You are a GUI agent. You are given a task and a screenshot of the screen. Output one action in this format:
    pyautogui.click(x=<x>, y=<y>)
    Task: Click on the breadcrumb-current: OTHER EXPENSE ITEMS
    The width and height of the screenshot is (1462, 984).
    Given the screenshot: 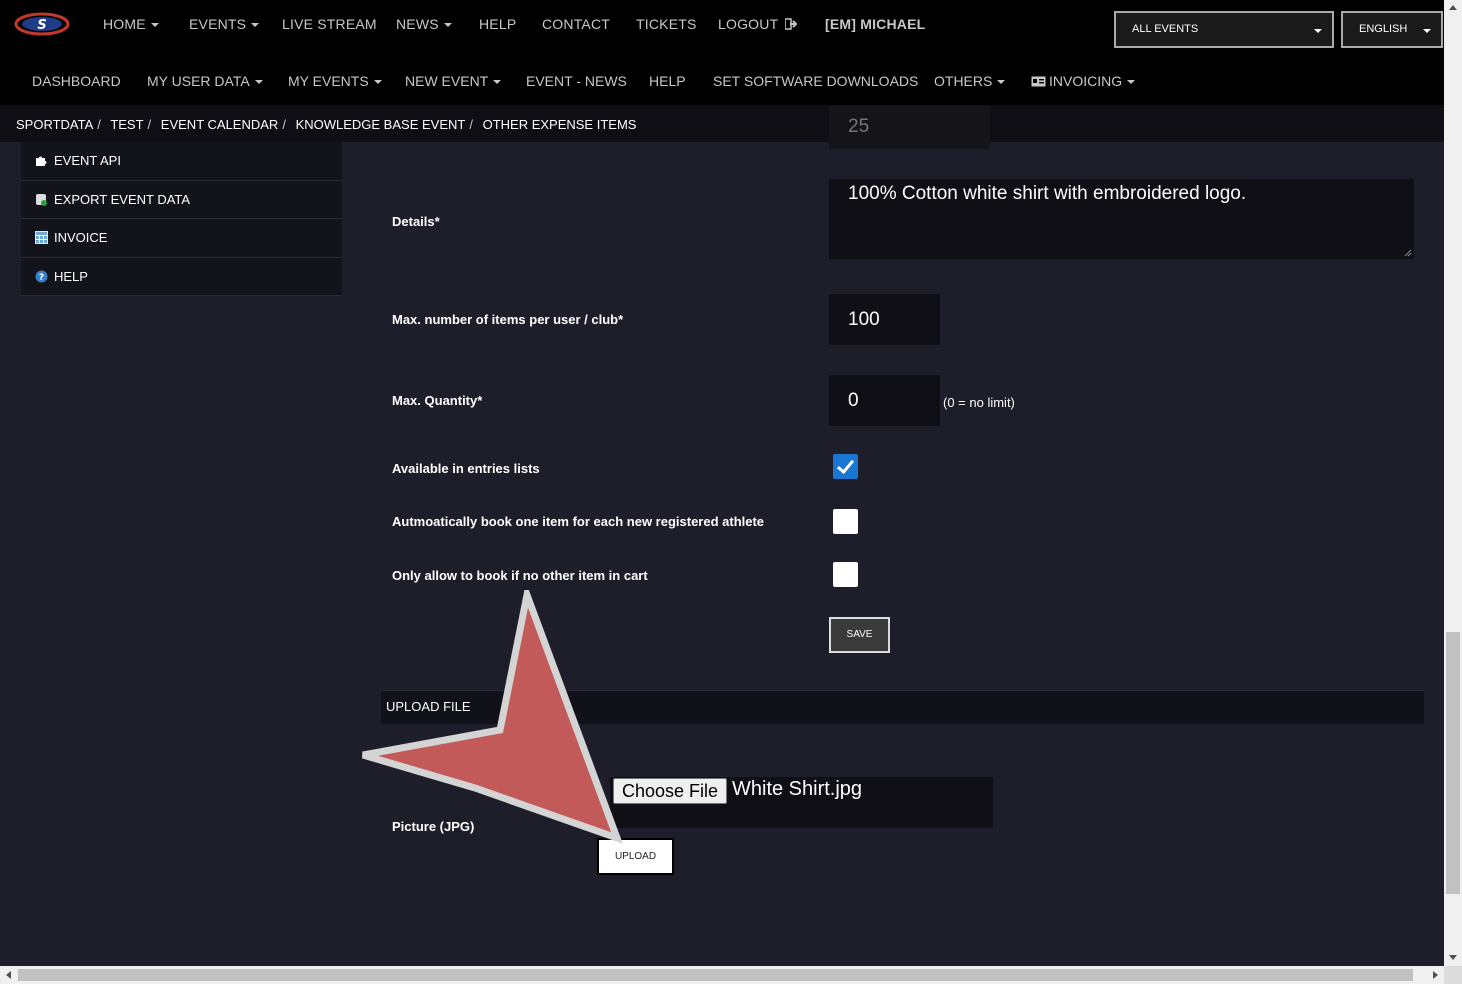 What is the action you would take?
    pyautogui.click(x=559, y=124)
    